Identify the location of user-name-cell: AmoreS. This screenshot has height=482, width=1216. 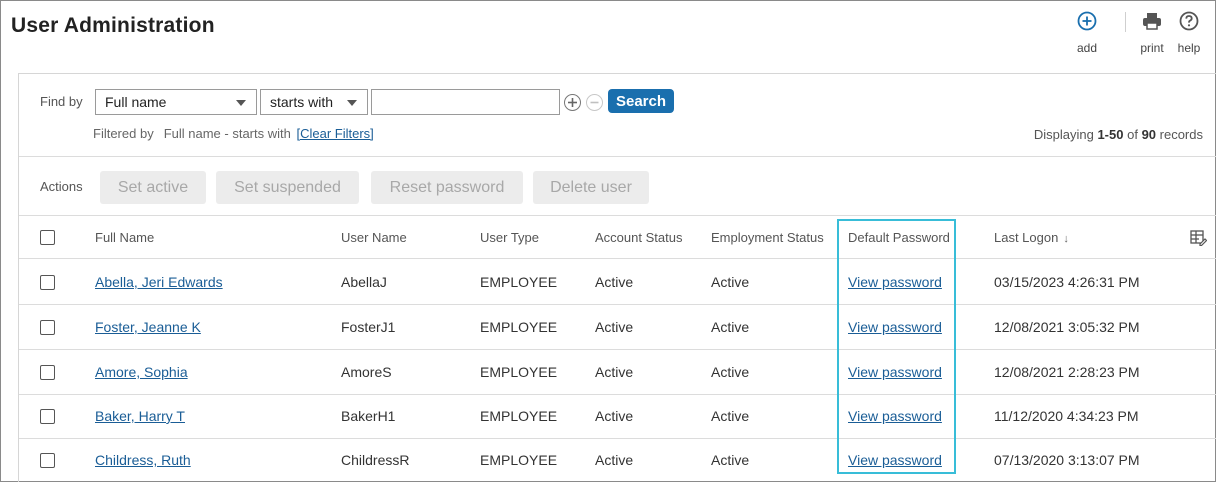
(366, 372).